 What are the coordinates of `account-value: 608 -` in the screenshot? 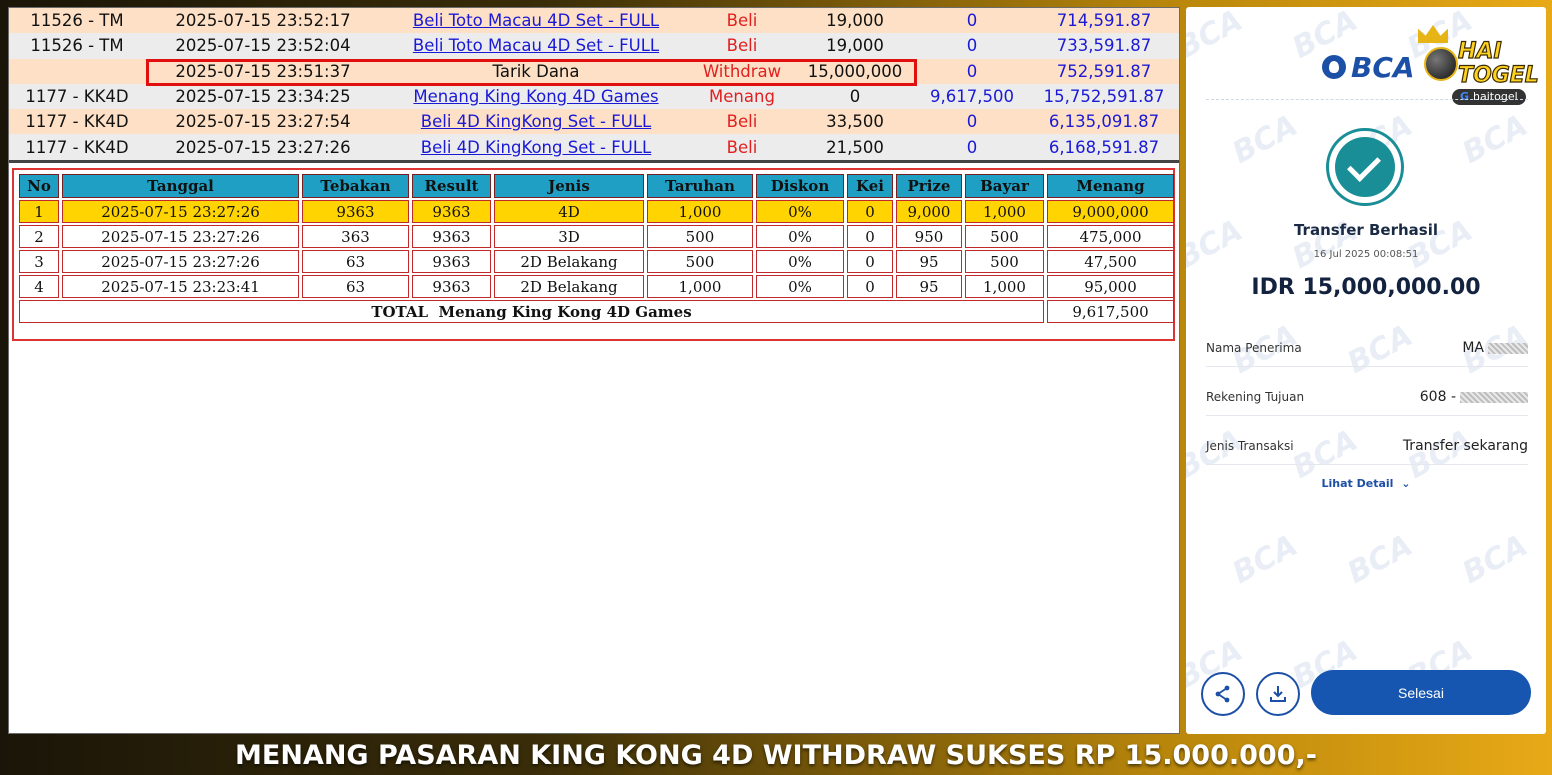 It's located at (1474, 397).